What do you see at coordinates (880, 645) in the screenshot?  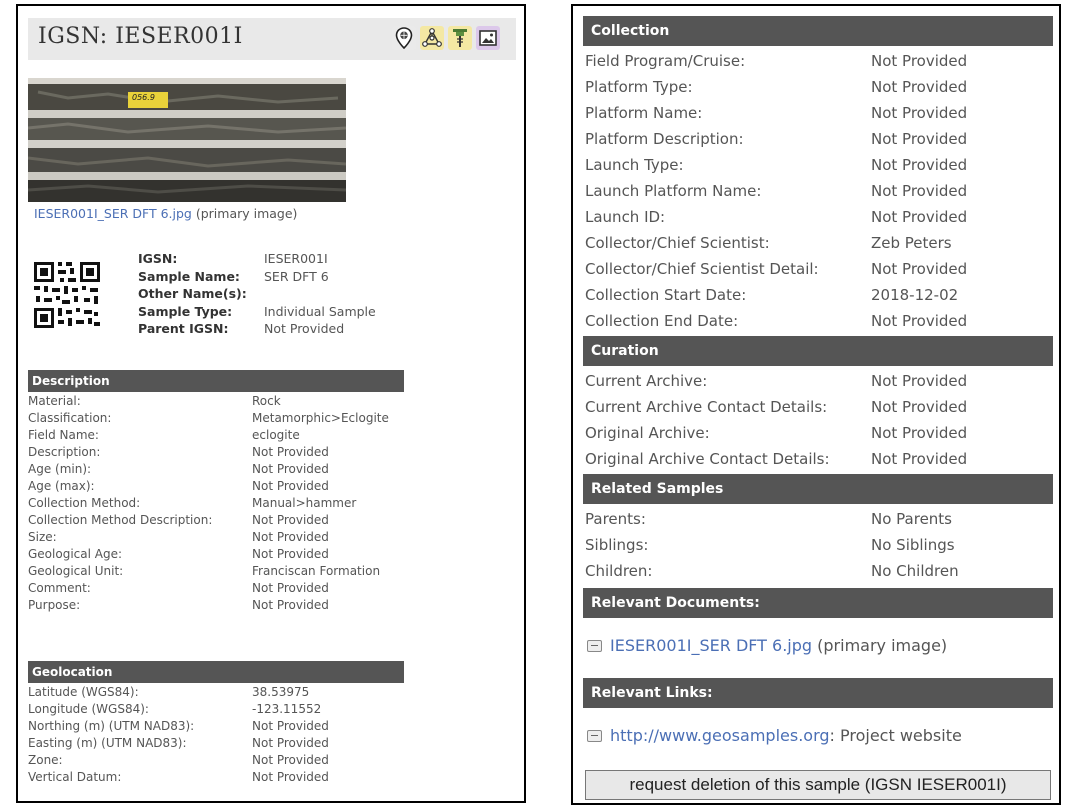 I see `document-suffix: (primary image)` at bounding box center [880, 645].